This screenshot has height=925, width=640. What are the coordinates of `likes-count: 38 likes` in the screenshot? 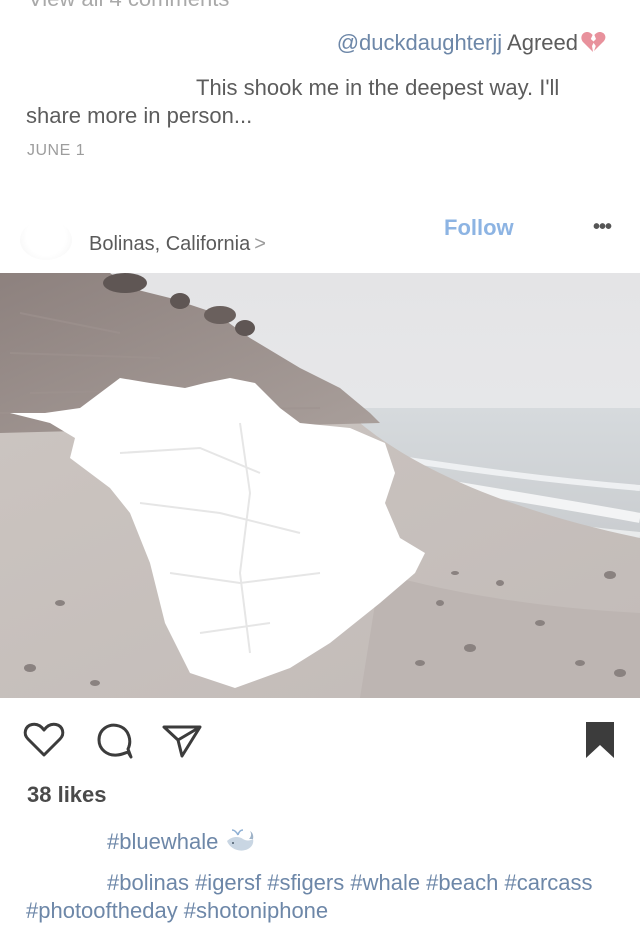 It's located at (67, 795).